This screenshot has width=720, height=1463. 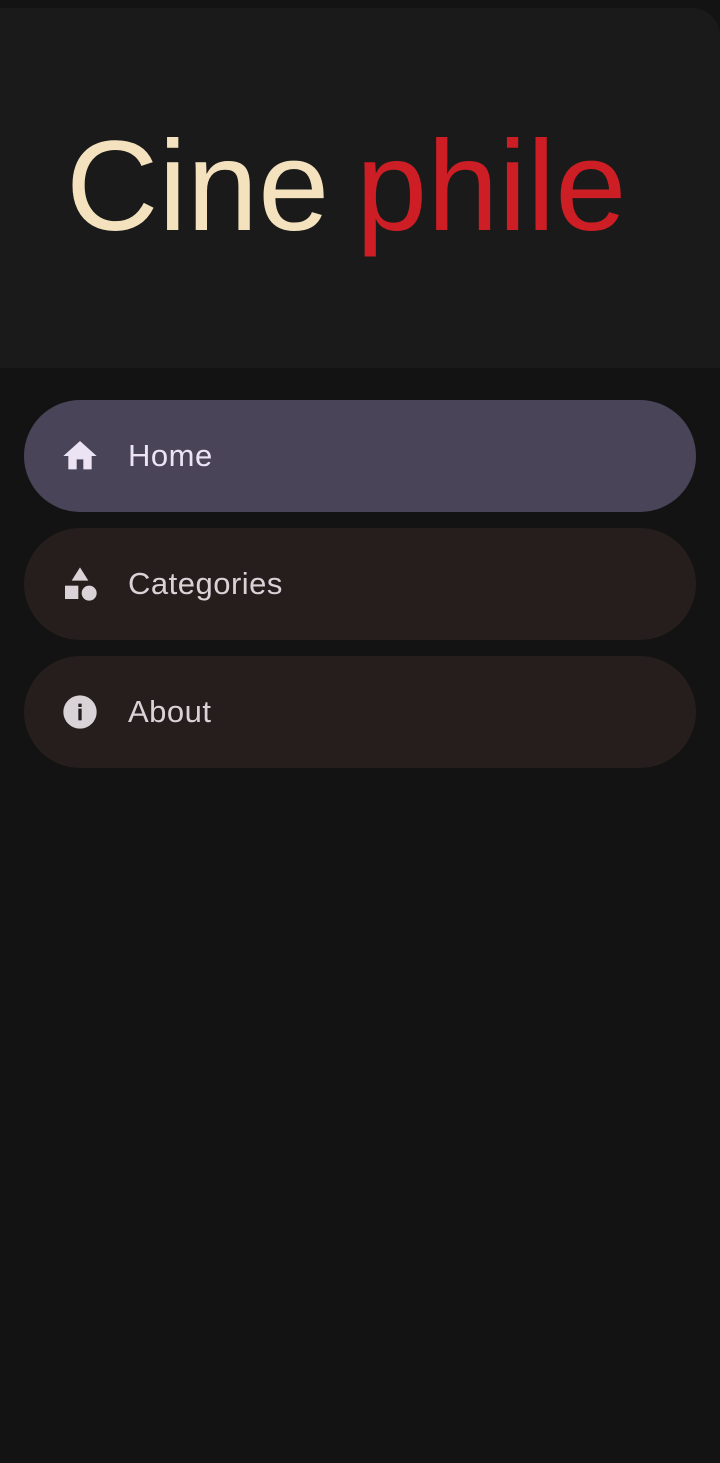 What do you see at coordinates (80, 712) in the screenshot?
I see `info-icon` at bounding box center [80, 712].